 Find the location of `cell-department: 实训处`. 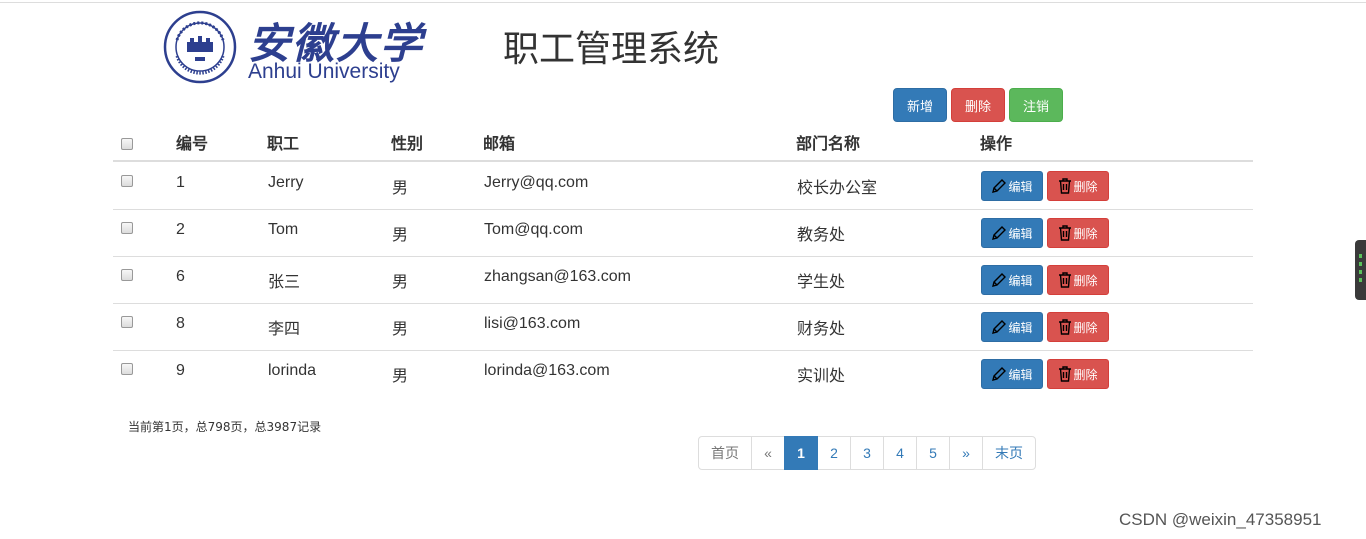

cell-department: 实训处 is located at coordinates (821, 375).